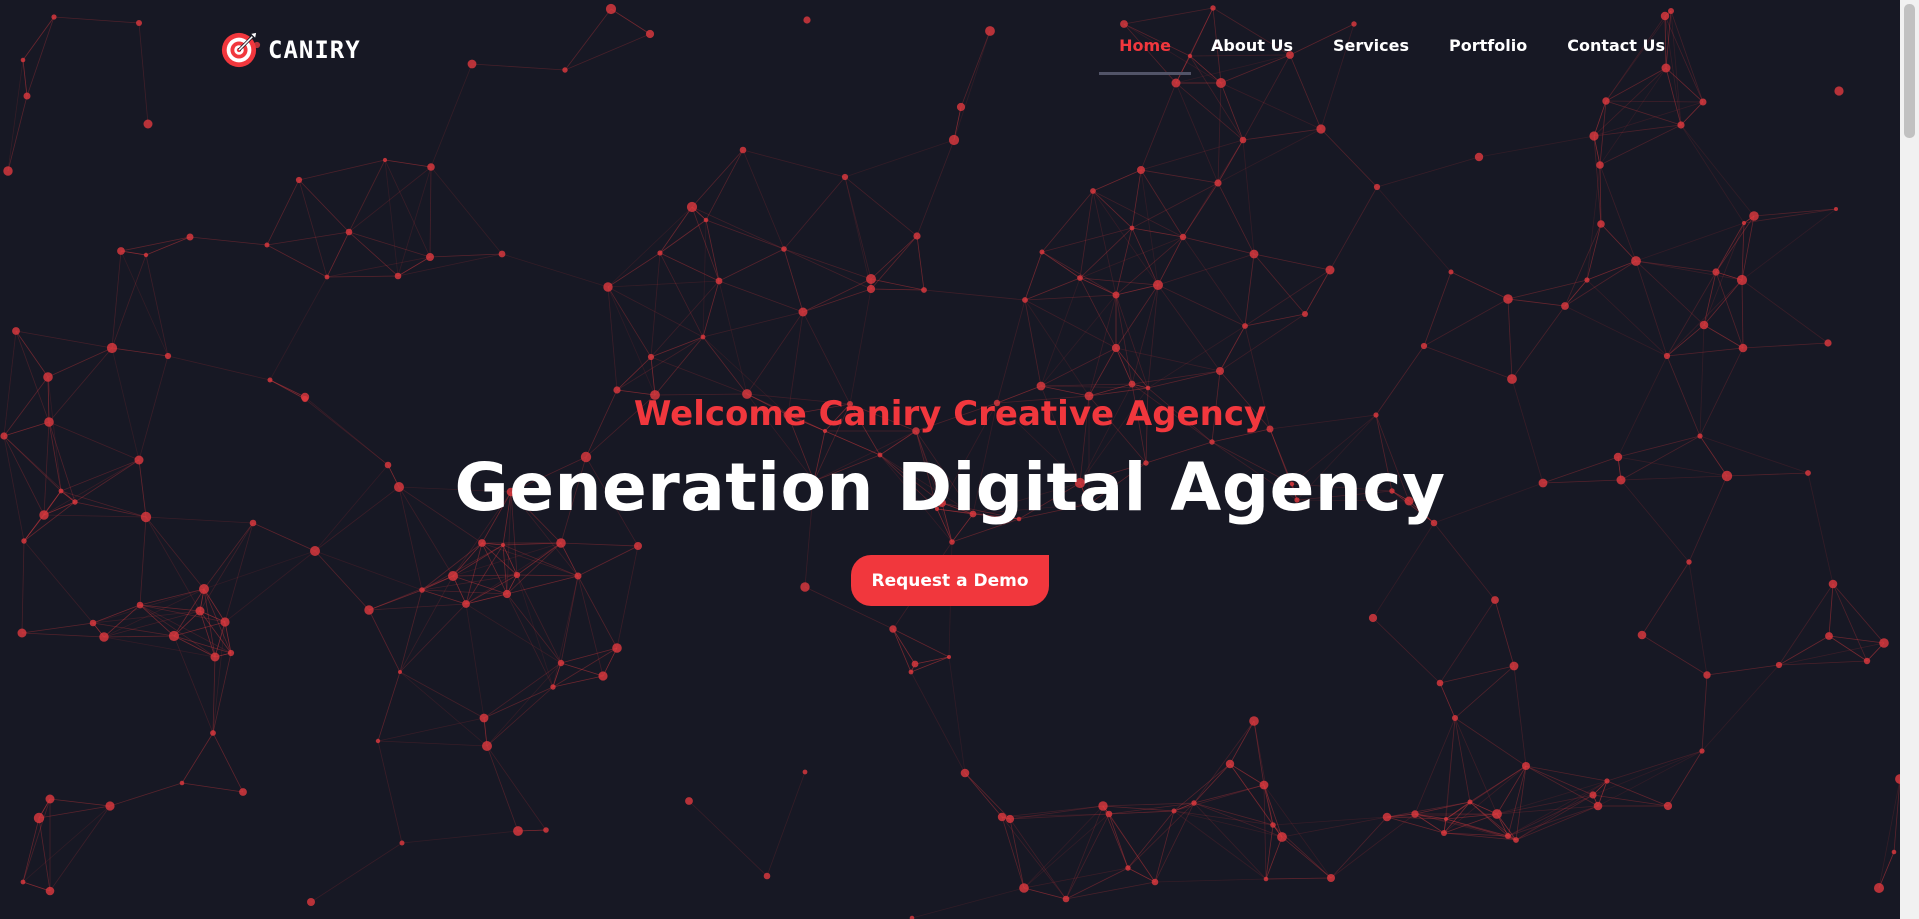 This screenshot has height=919, width=1919. I want to click on scrollbar-thumb, so click(1909, 71).